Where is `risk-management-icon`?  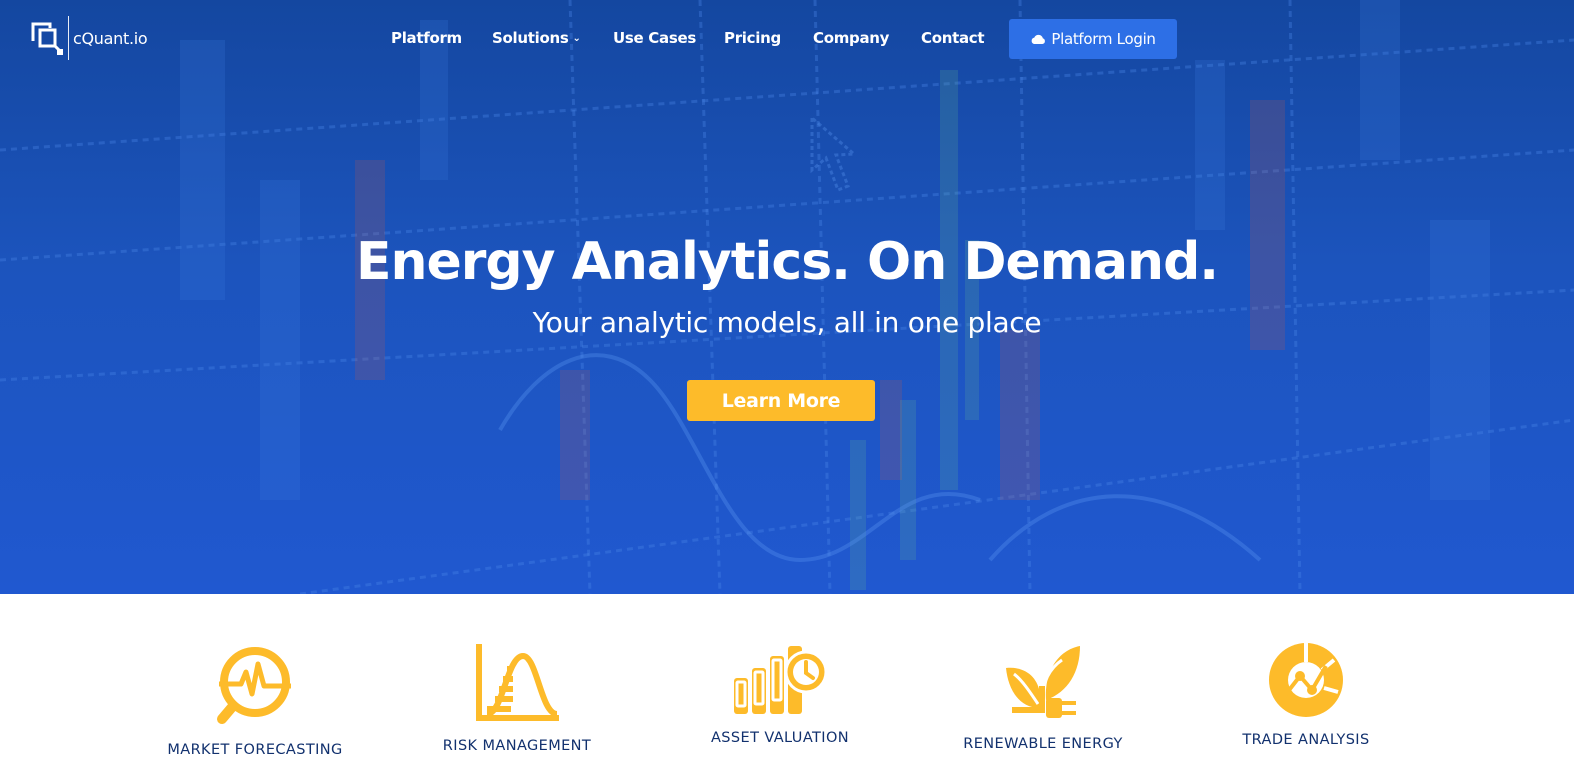 risk-management-icon is located at coordinates (517, 682).